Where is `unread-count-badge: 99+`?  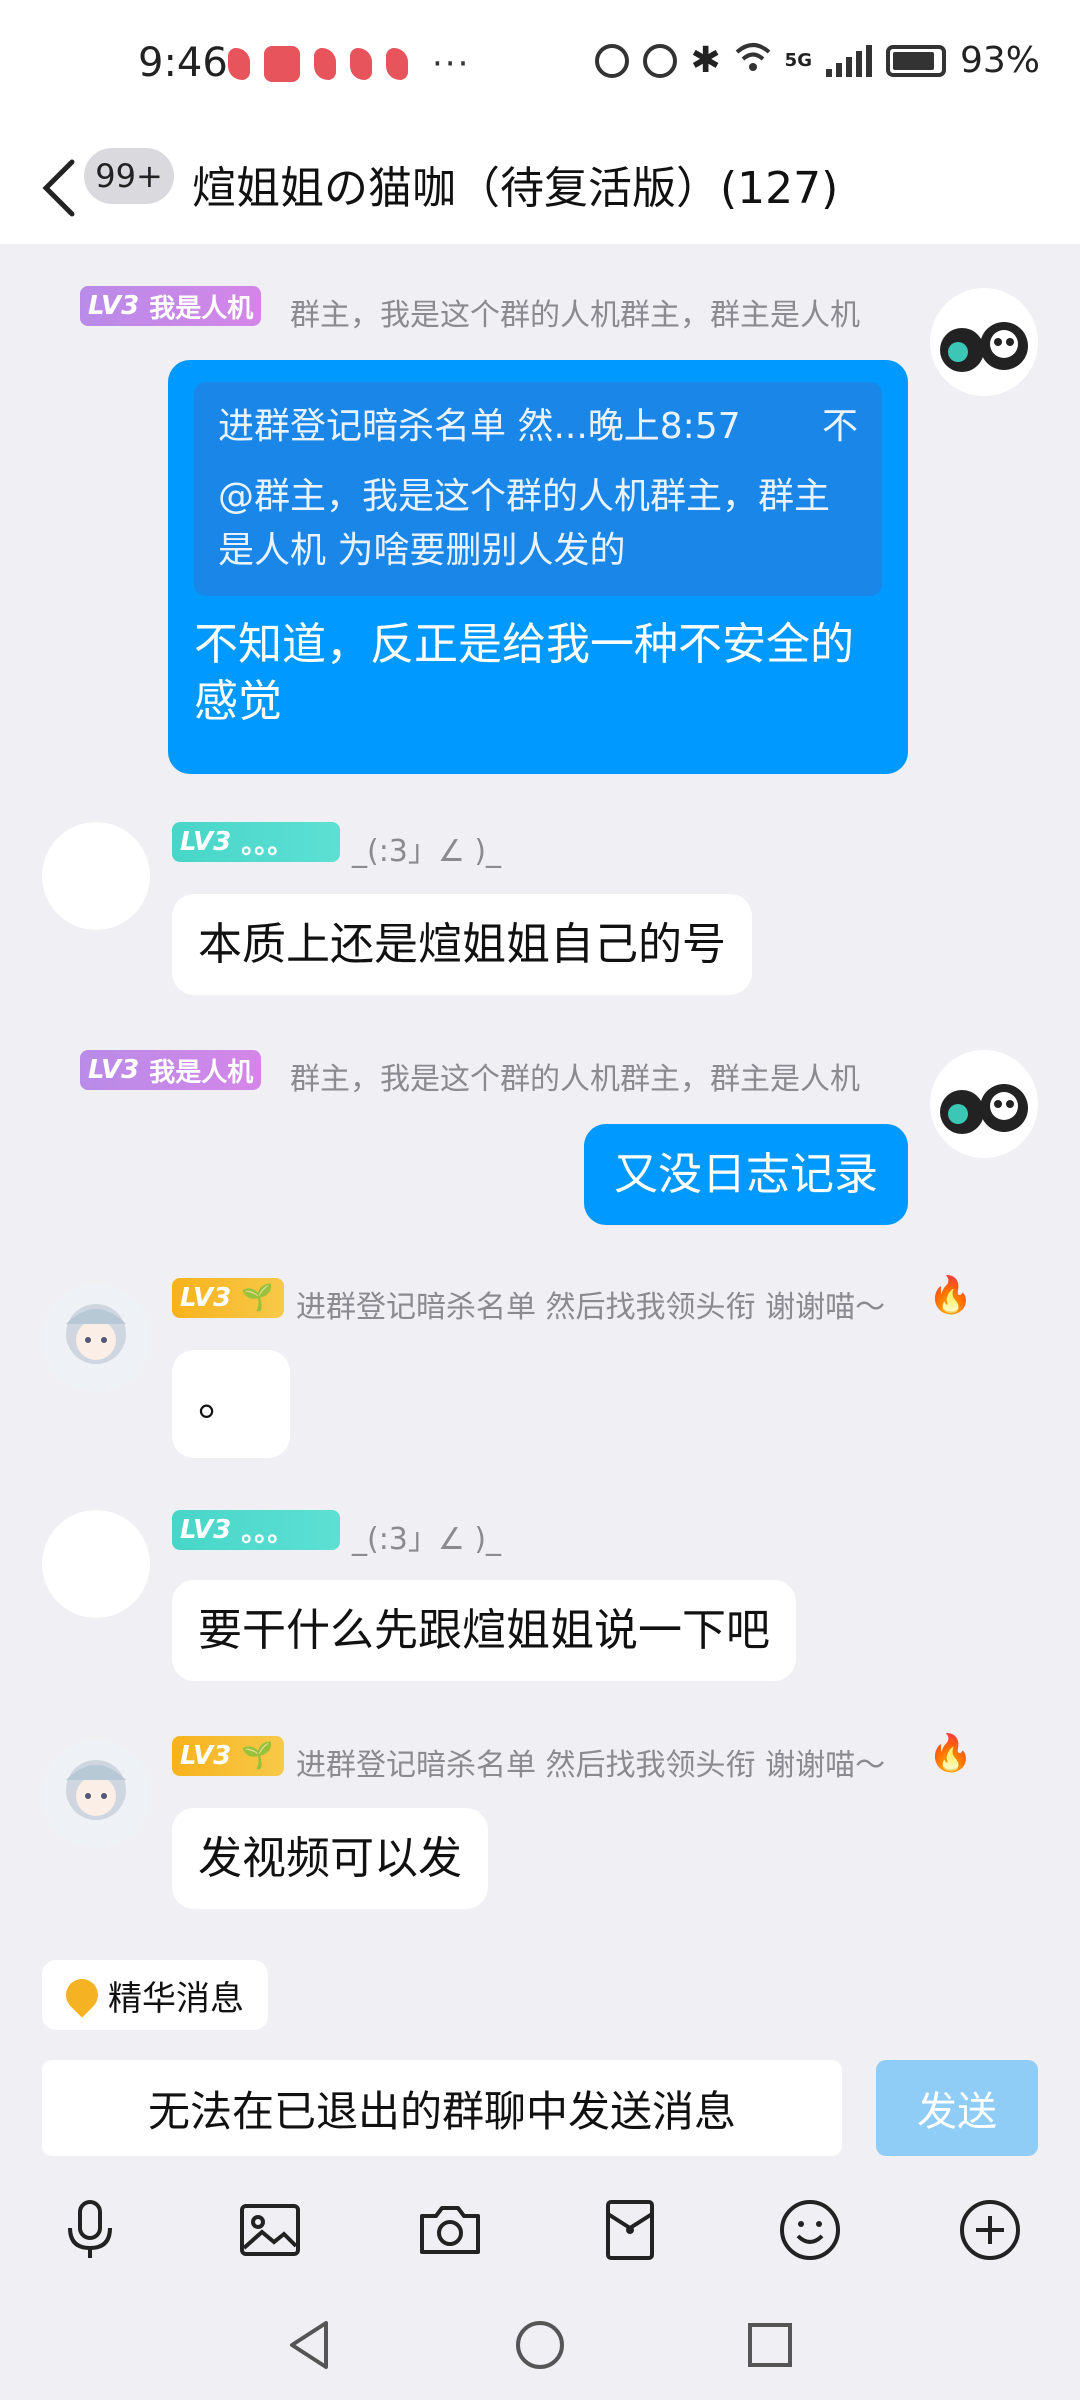 unread-count-badge: 99+ is located at coordinates (129, 176).